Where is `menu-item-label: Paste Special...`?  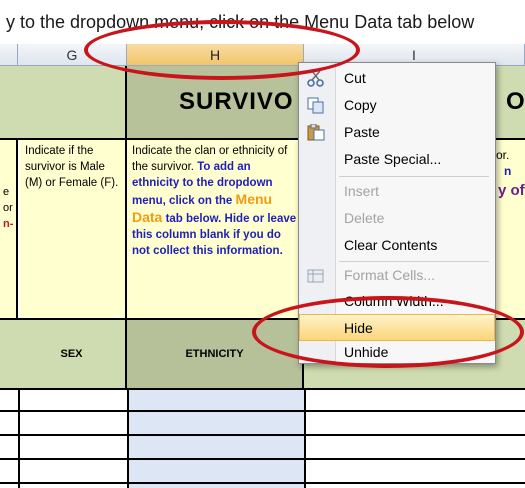
menu-item-label: Paste Special... is located at coordinates (393, 159).